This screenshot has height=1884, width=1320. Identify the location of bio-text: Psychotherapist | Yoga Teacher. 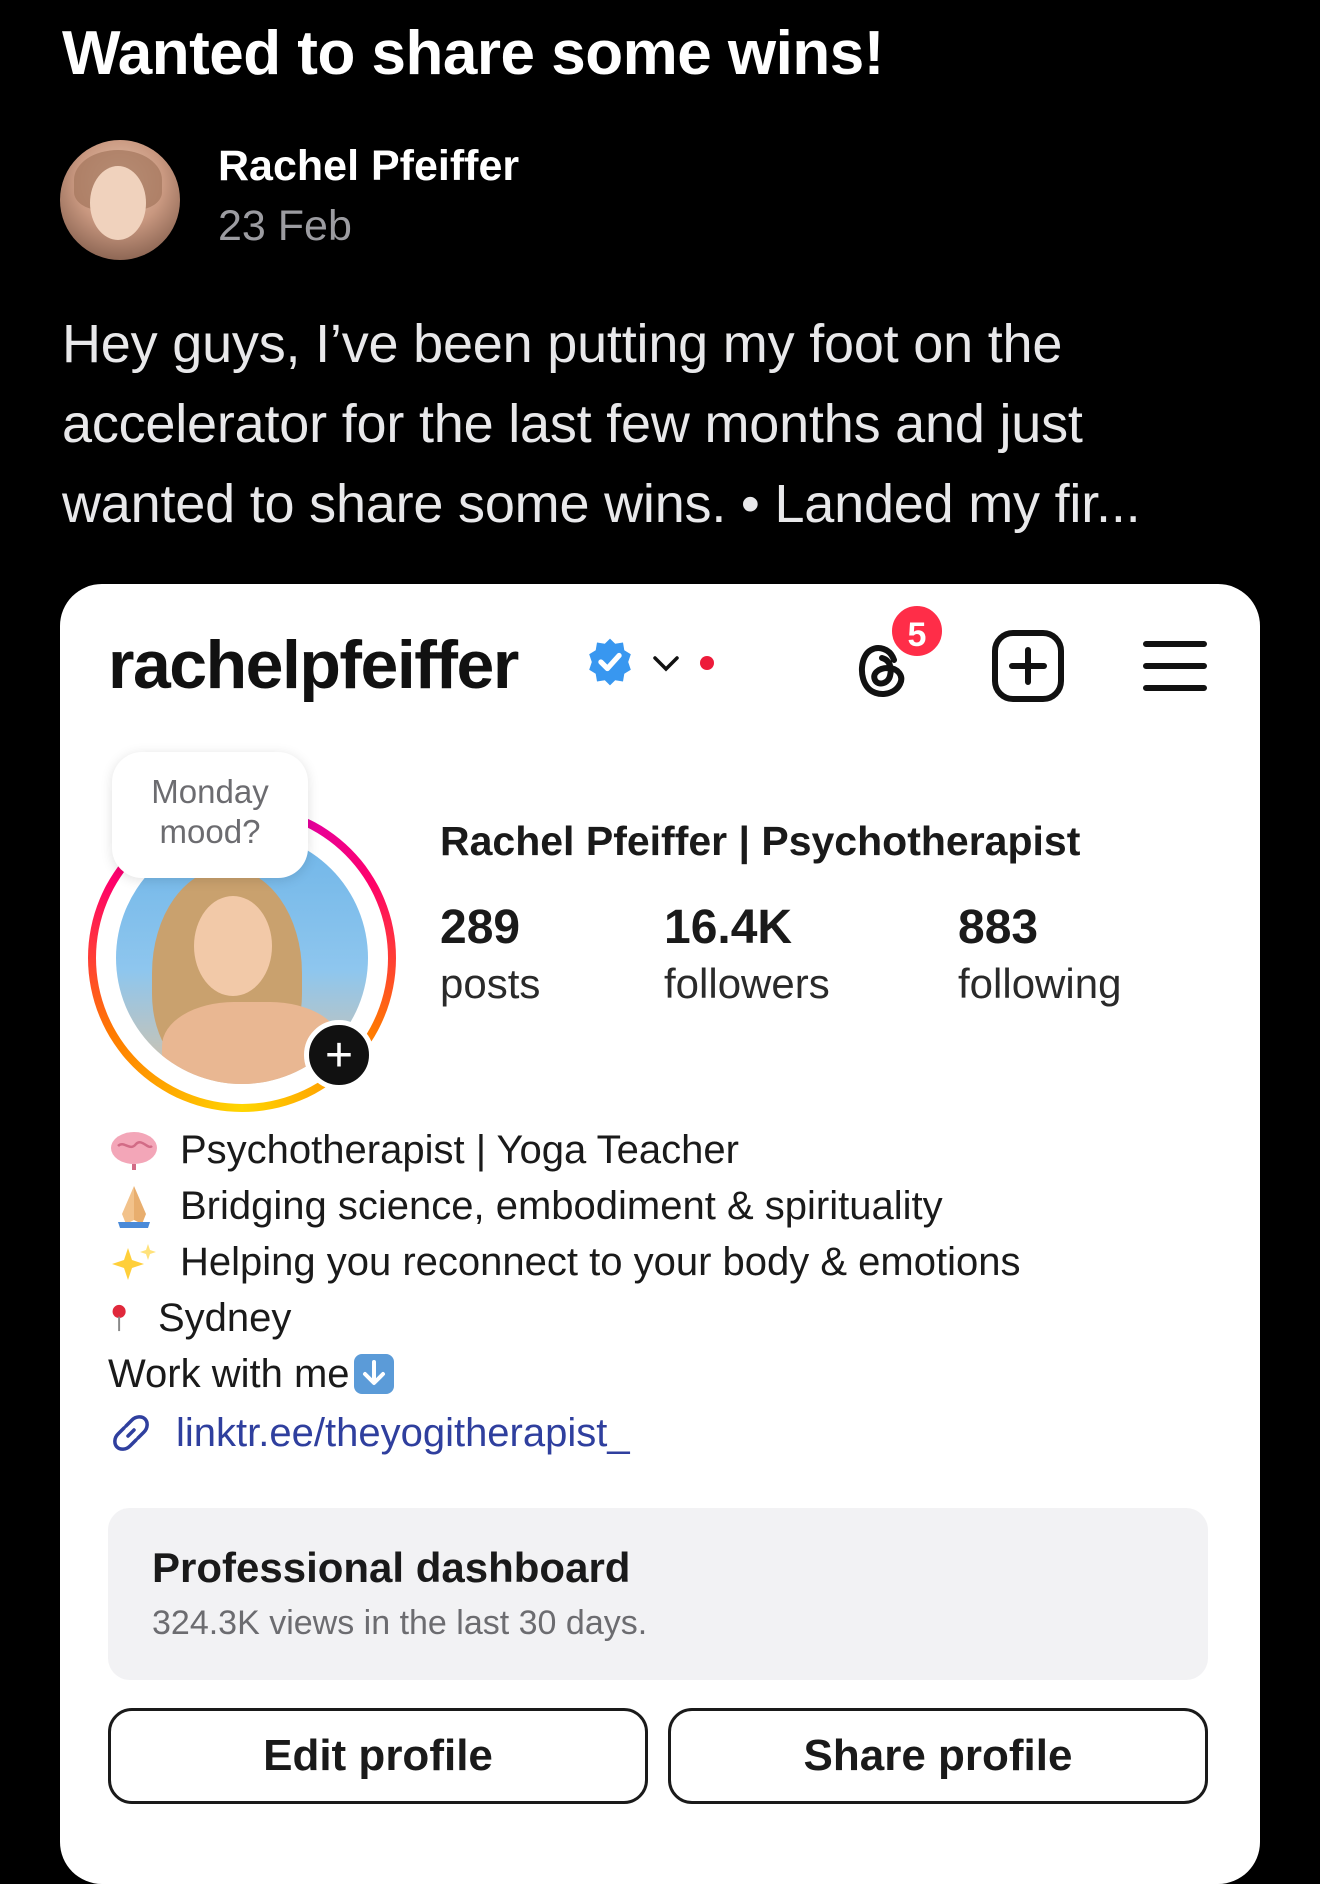
(459, 1150).